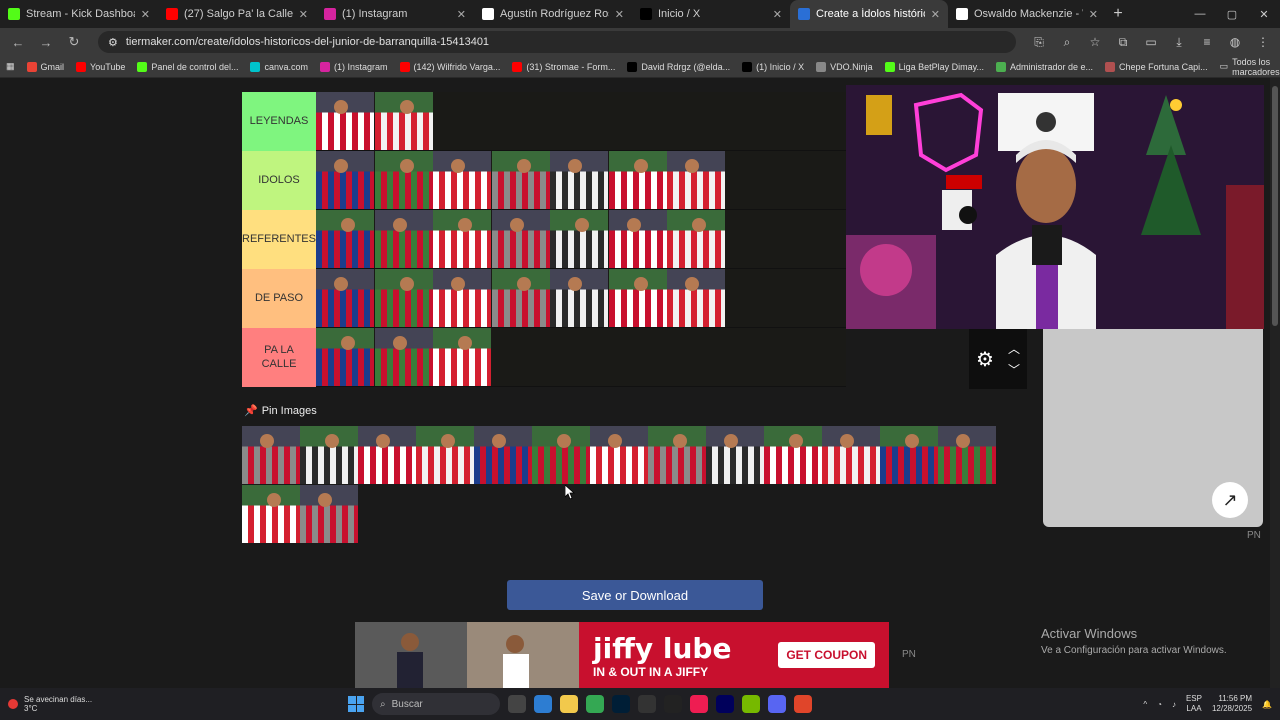 Image resolution: width=1280 pixels, height=720 pixels. I want to click on browser-tab: Agustín Rodríguez Rosano - W ✕, so click(553, 14).